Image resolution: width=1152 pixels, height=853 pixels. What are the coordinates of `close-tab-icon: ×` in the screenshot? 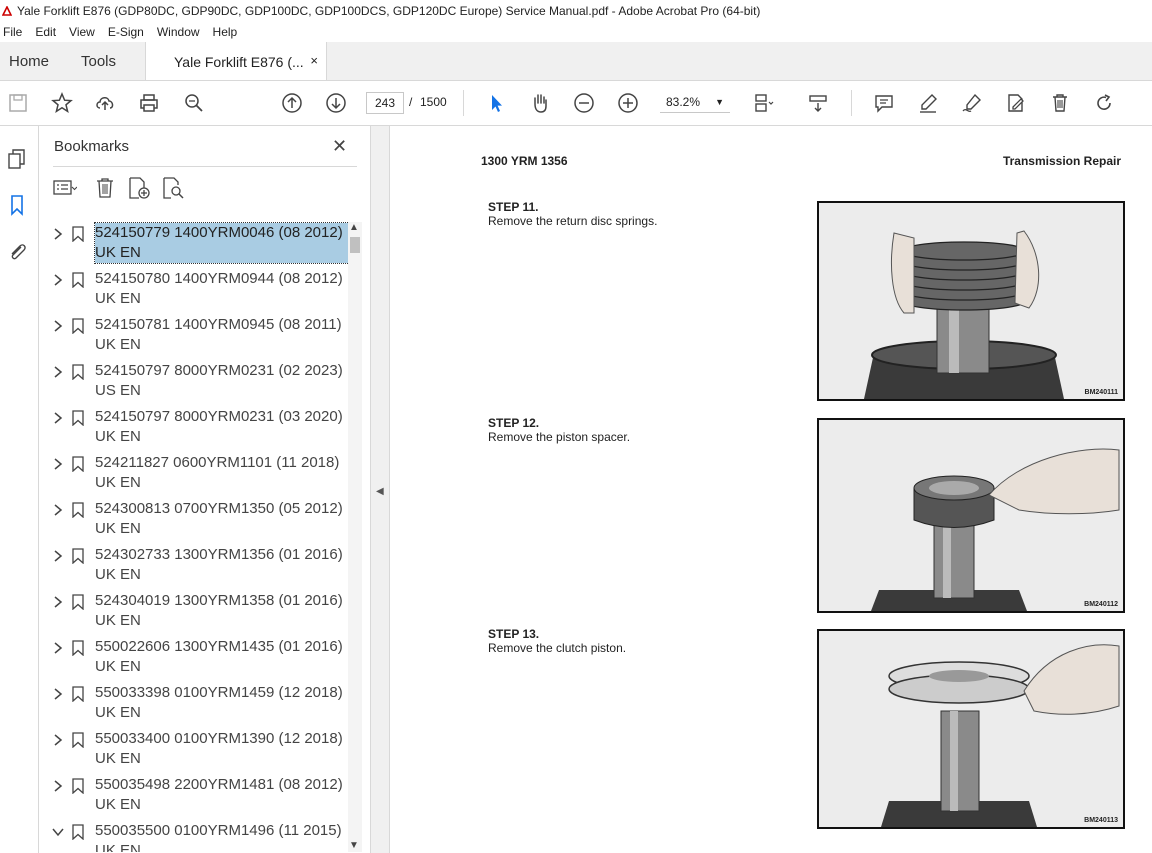 It's located at (314, 60).